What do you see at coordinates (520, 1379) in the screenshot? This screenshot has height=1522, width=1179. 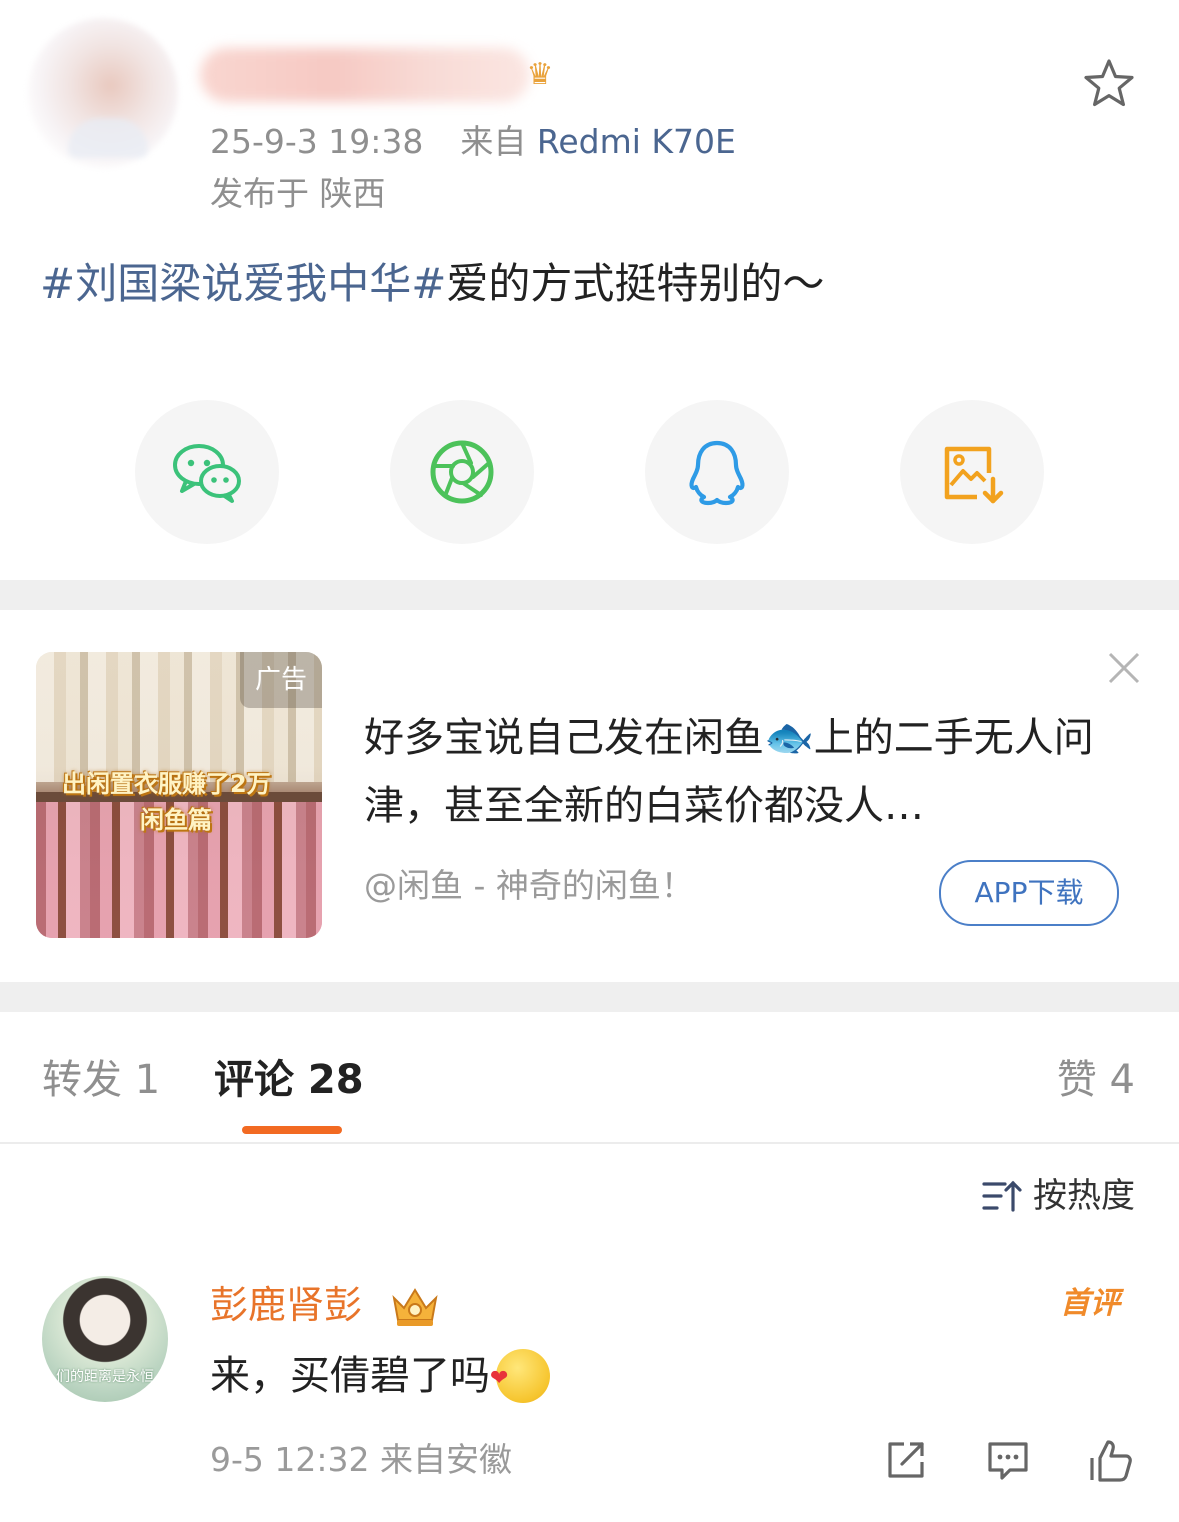 I see `love-face-emoji-icon` at bounding box center [520, 1379].